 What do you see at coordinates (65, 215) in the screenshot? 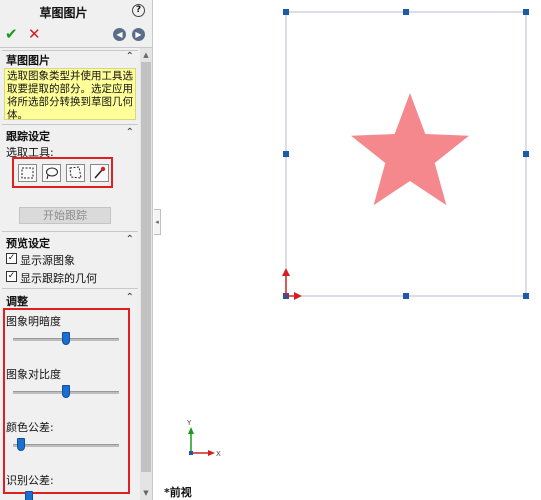
I see `start-trace-button: 开始跟踪` at bounding box center [65, 215].